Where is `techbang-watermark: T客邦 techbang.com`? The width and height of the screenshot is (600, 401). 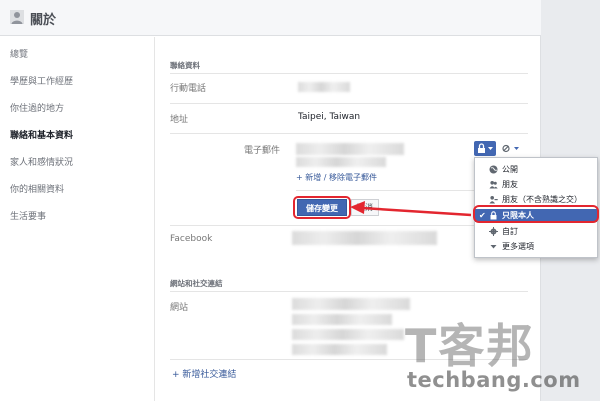
techbang-watermark: T客邦 techbang.com is located at coordinates (492, 355).